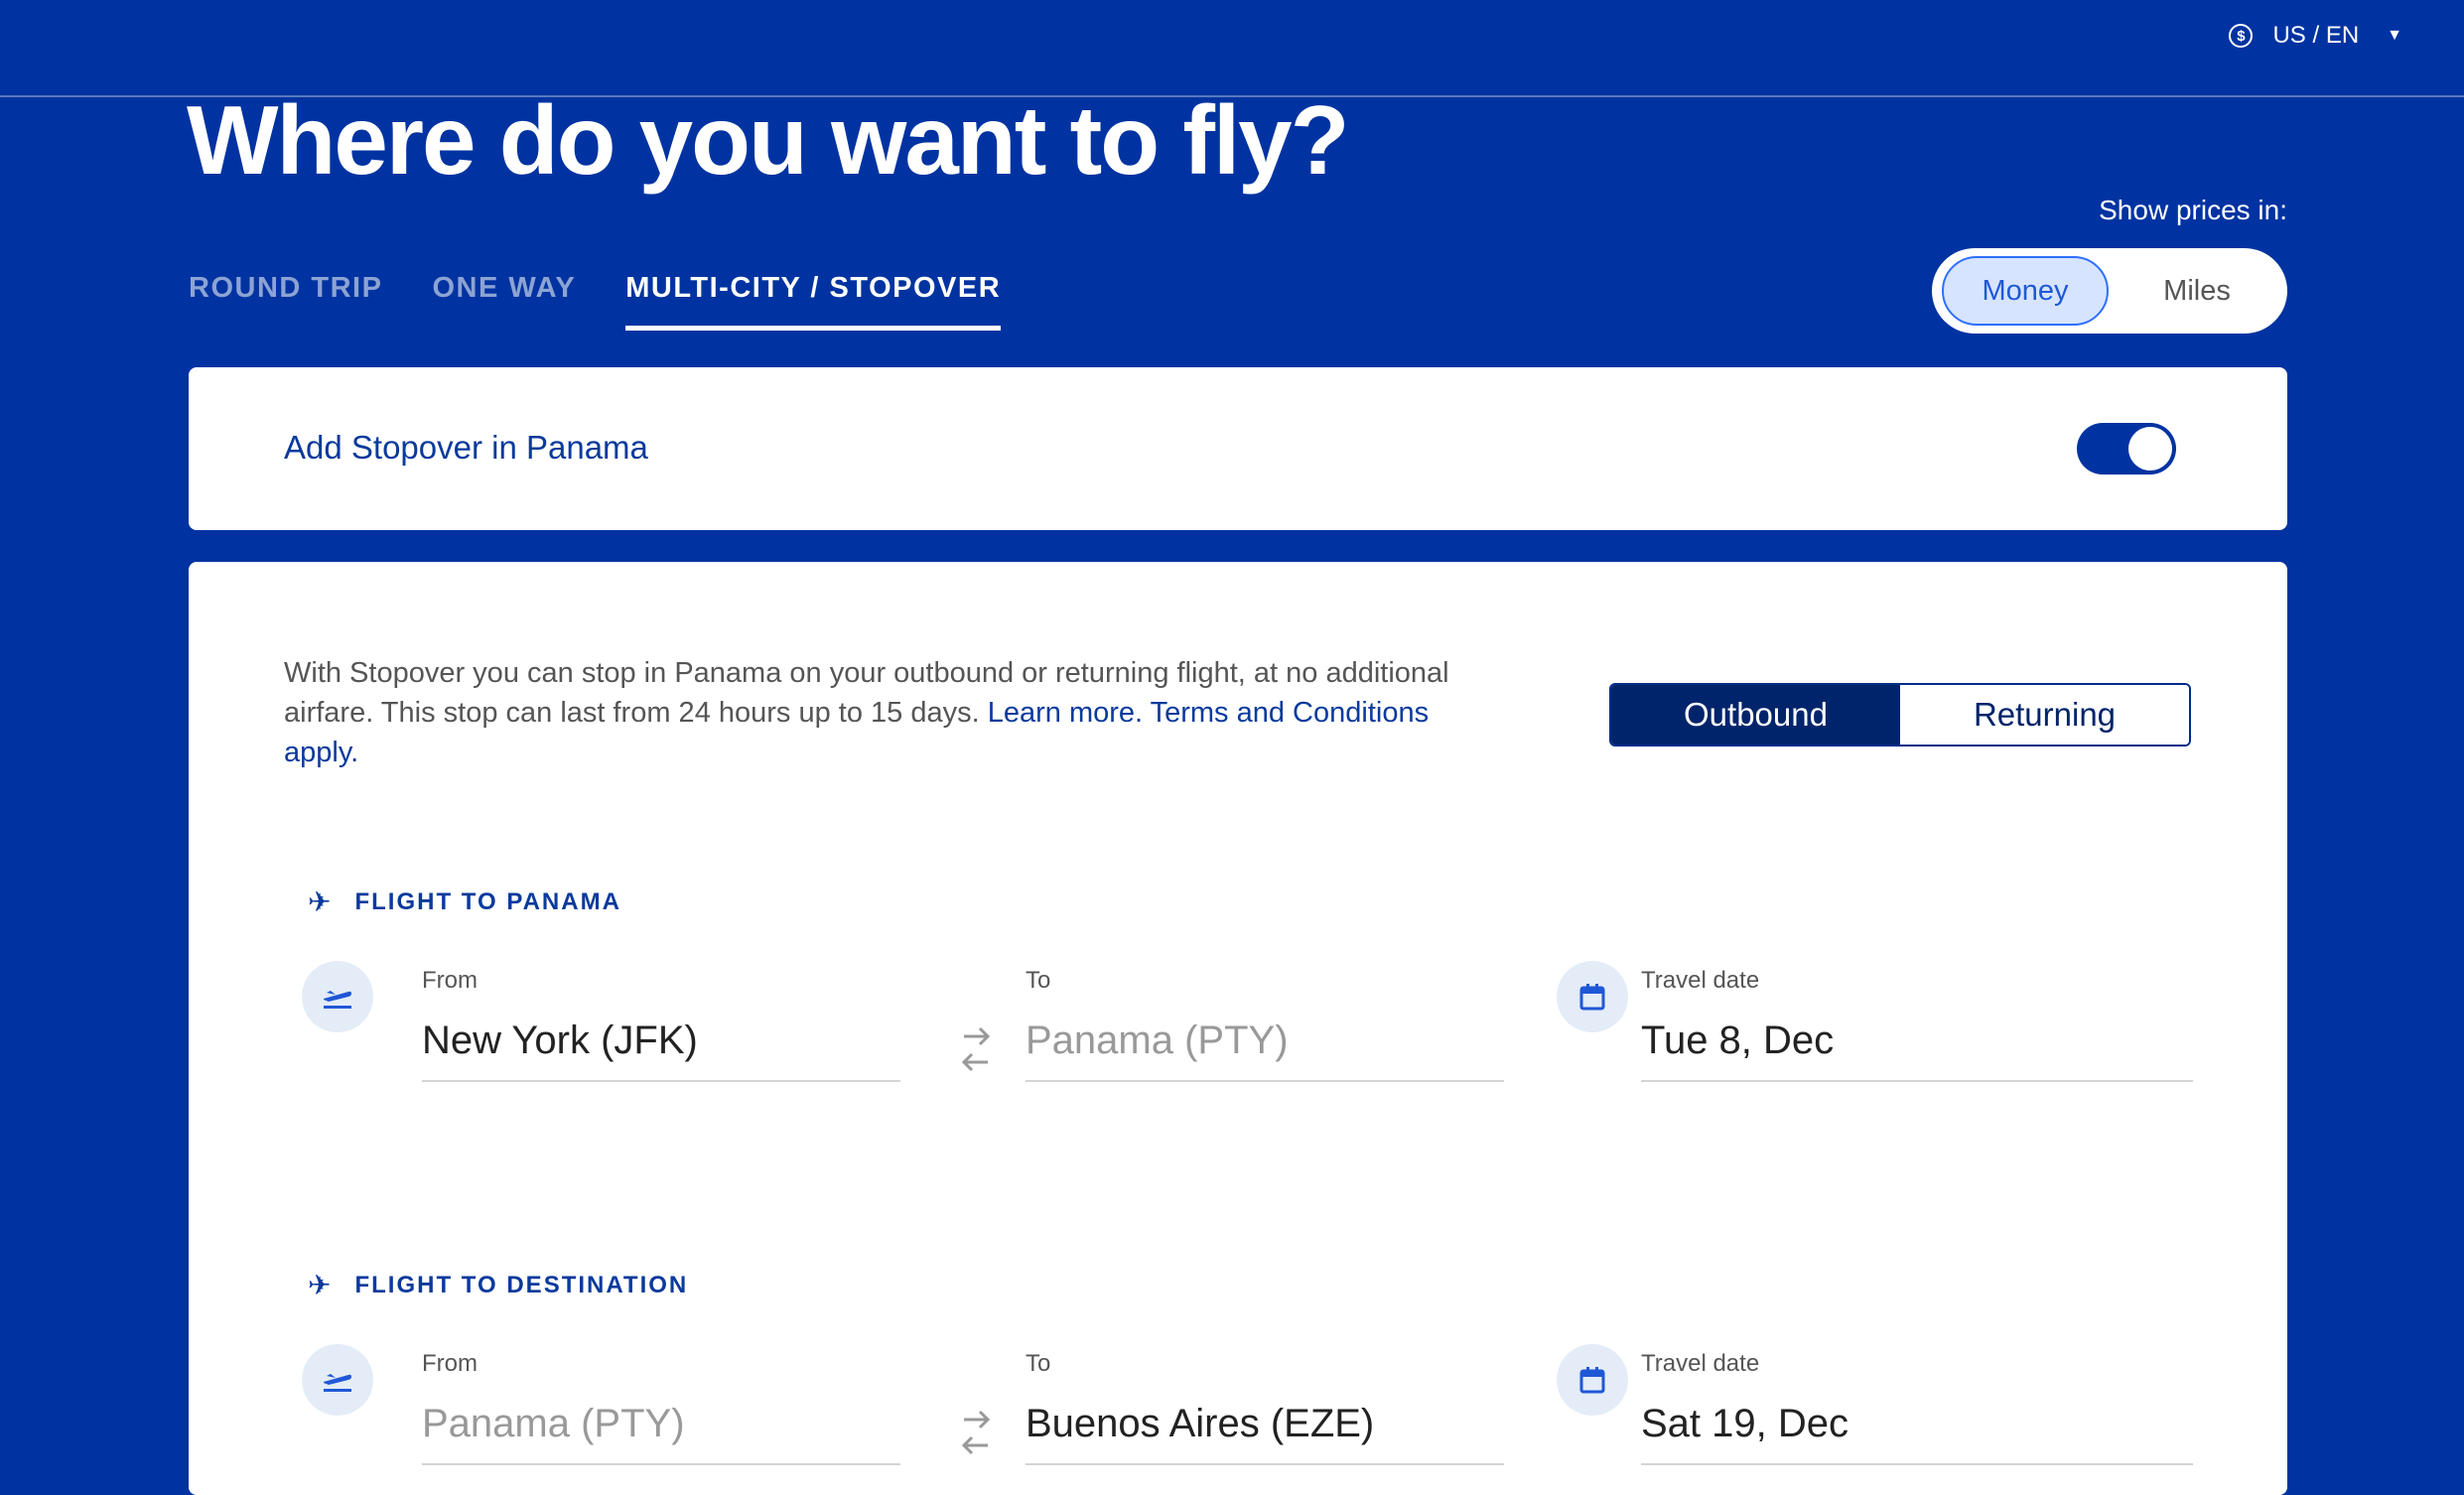  Describe the element at coordinates (1265, 1432) in the screenshot. I see `to-field: Buenos Aires (EZE)` at that location.